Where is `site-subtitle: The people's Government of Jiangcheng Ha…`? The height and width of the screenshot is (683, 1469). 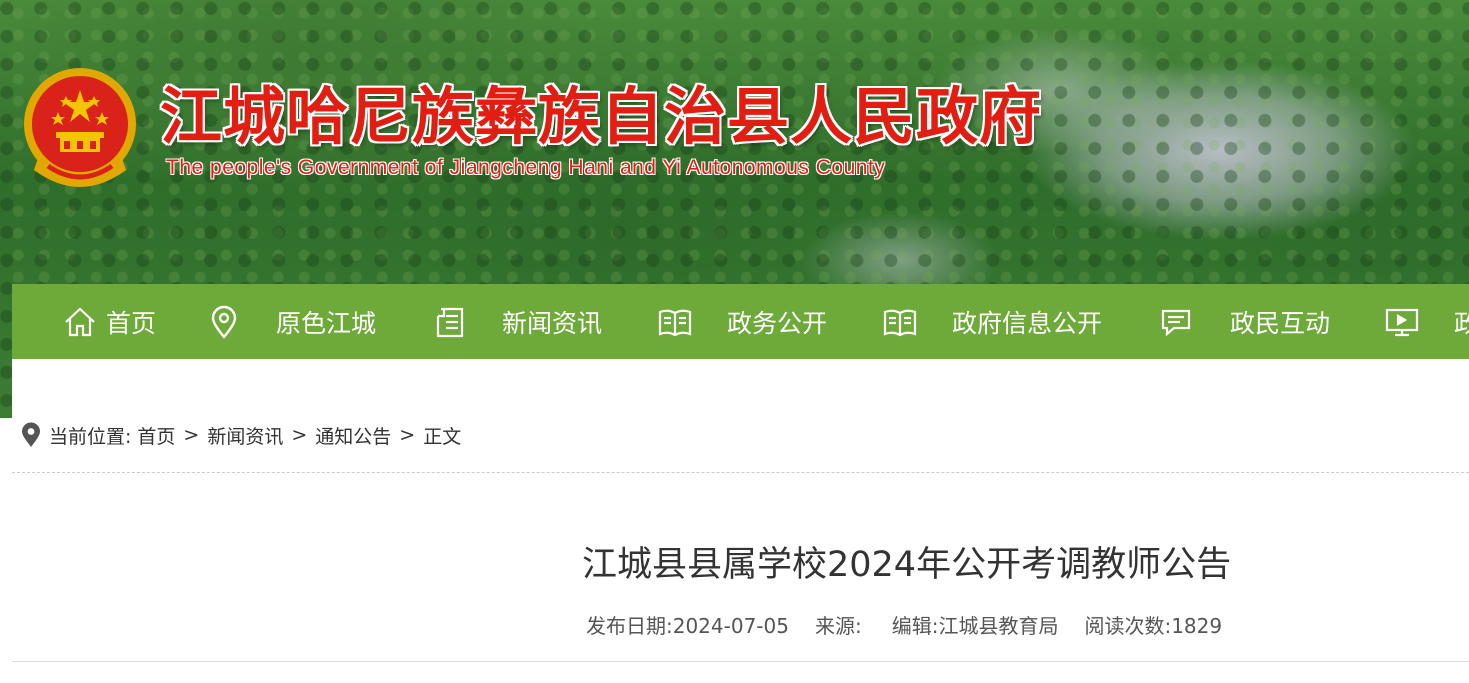
site-subtitle: The people's Government of Jiangcheng Ha… is located at coordinates (526, 167).